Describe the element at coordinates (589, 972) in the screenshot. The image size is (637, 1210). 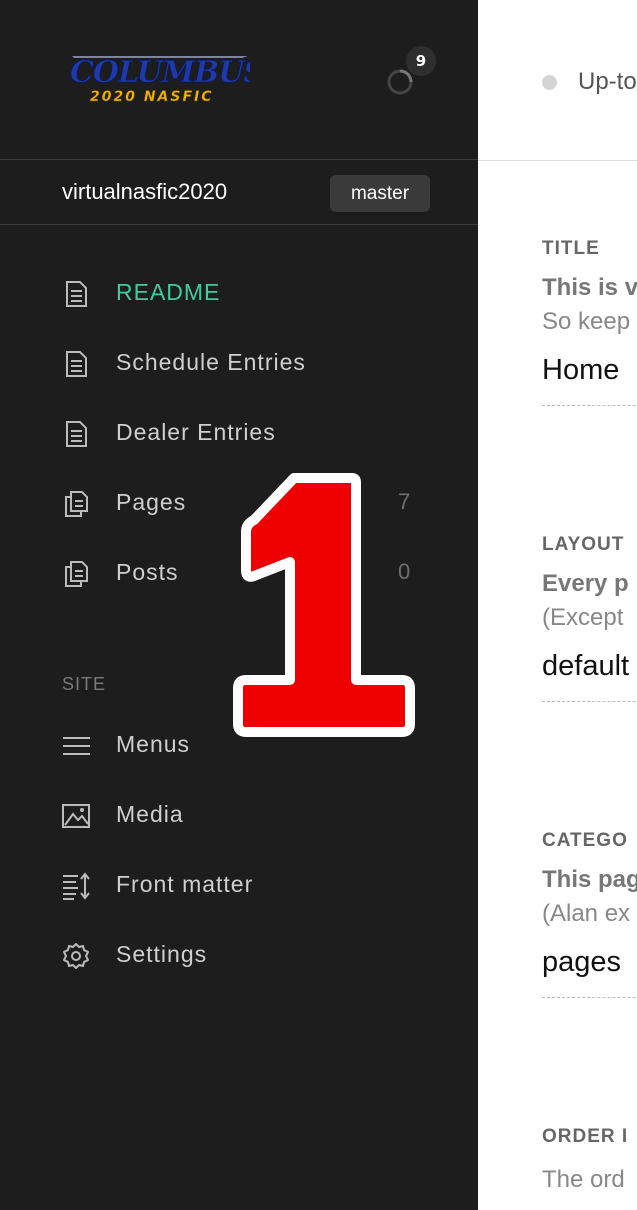
I see `category-input: pages` at that location.